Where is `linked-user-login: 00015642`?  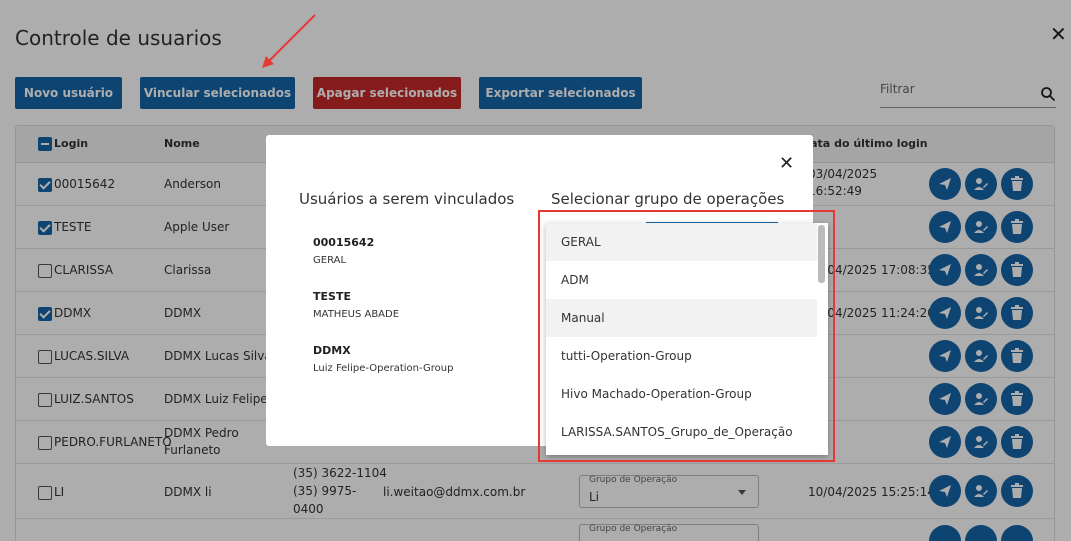
linked-user-login: 00015642 is located at coordinates (344, 242).